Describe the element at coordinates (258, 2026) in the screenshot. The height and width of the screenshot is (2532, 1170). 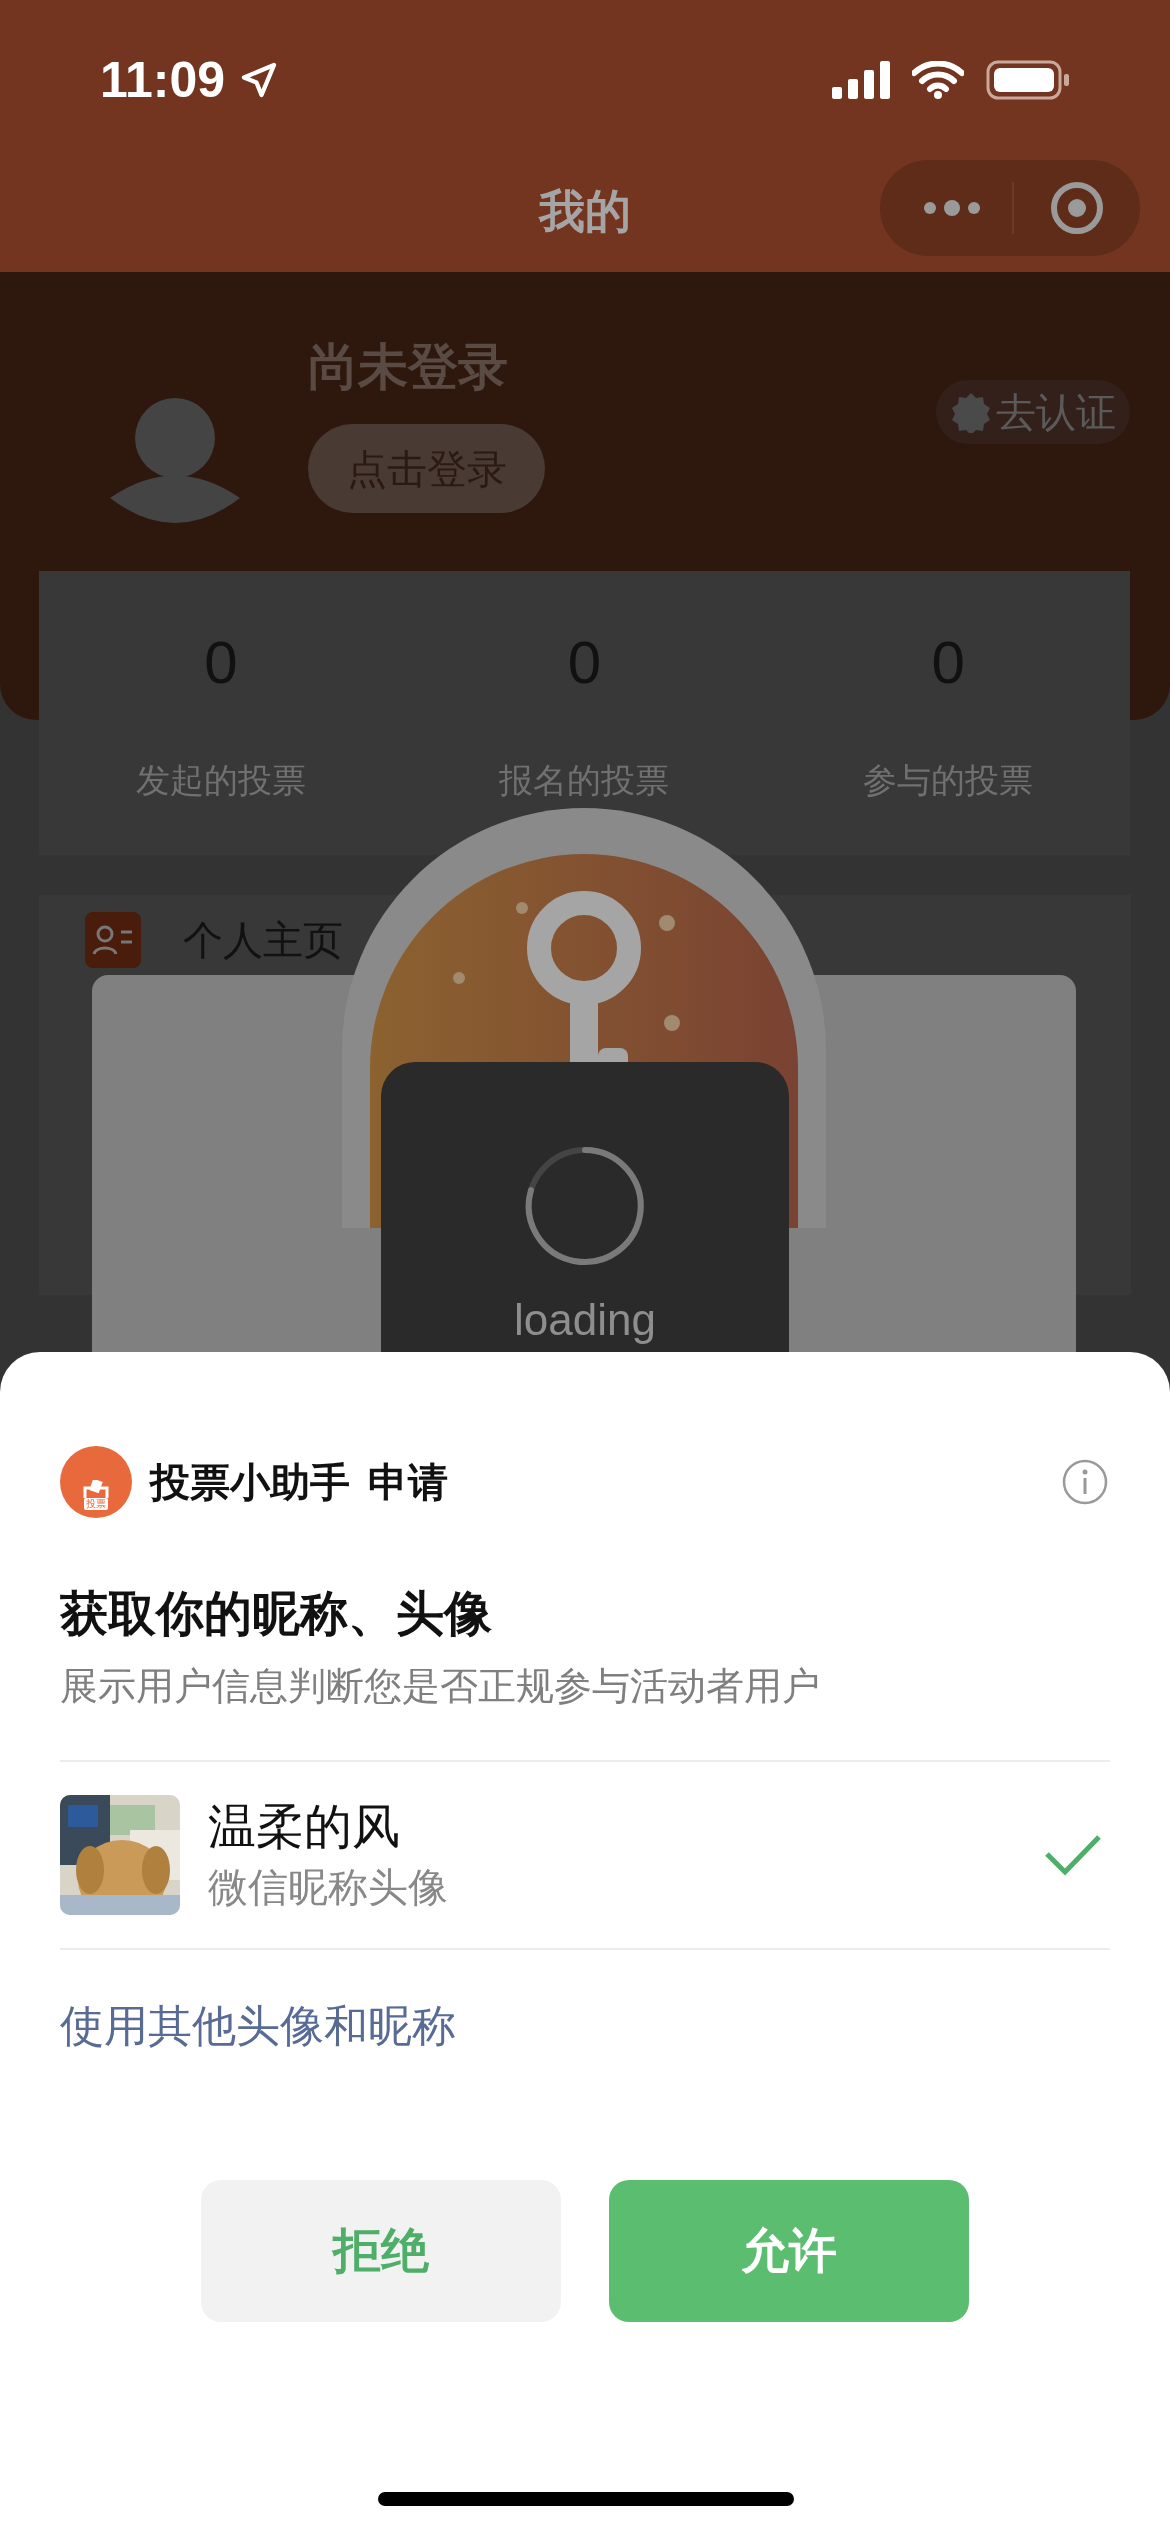
I see `use-other-profile-link: 使用其他头像和昵称` at that location.